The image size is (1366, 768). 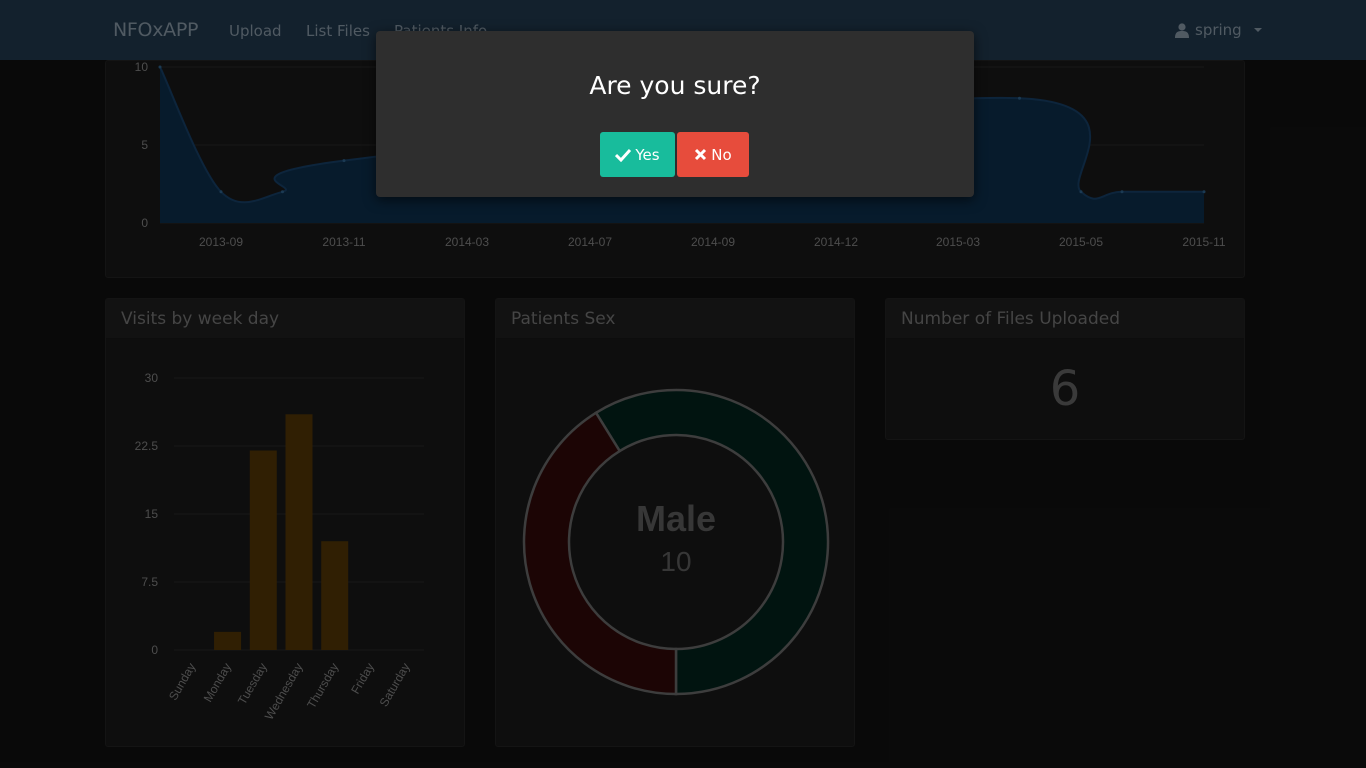 I want to click on no-button-label: No, so click(x=721, y=154).